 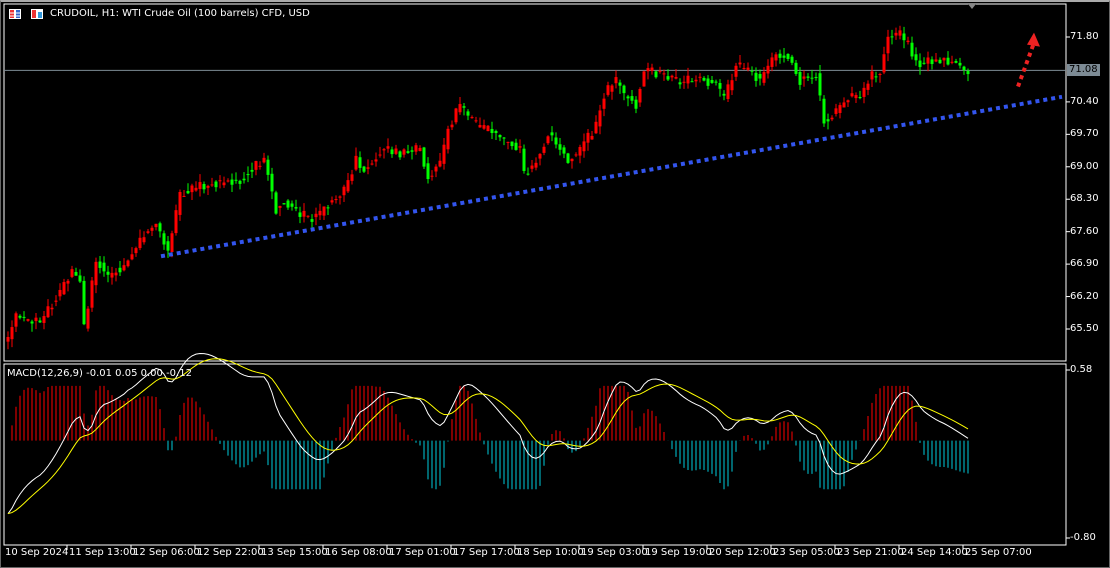 What do you see at coordinates (1084, 166) in the screenshot?
I see `y-tick-label: 69.00` at bounding box center [1084, 166].